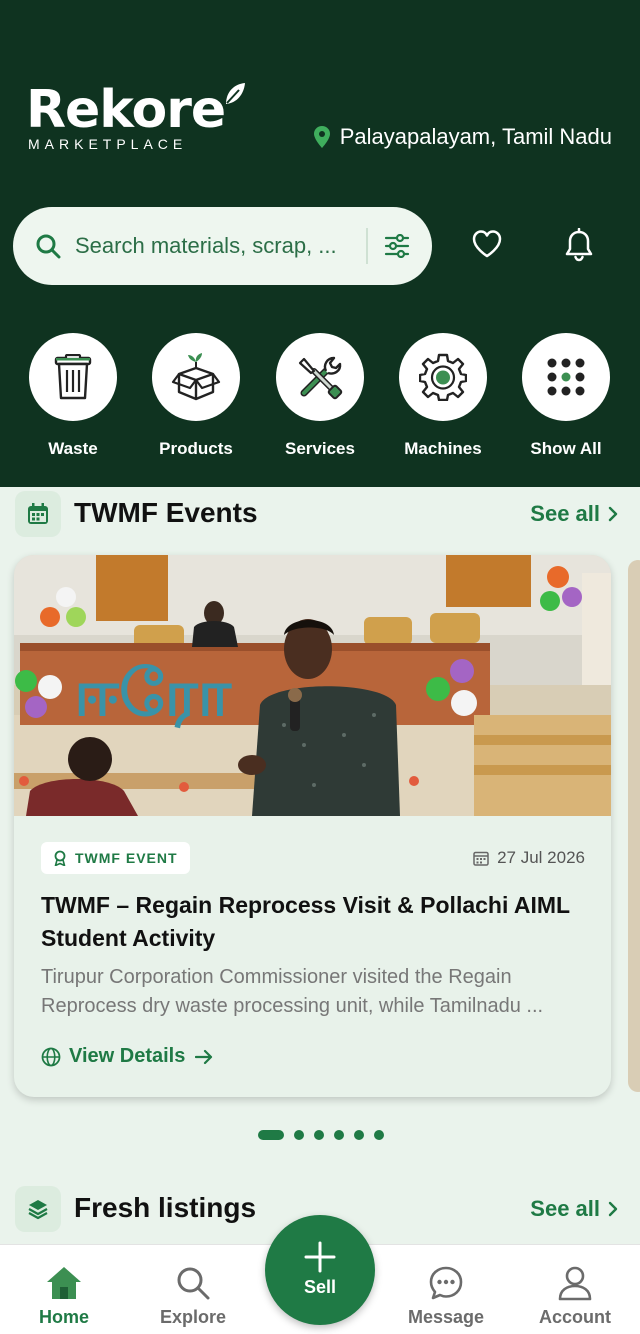 This screenshot has height=1334, width=640. What do you see at coordinates (166, 512) in the screenshot?
I see `events-section-title: TWMF Events` at bounding box center [166, 512].